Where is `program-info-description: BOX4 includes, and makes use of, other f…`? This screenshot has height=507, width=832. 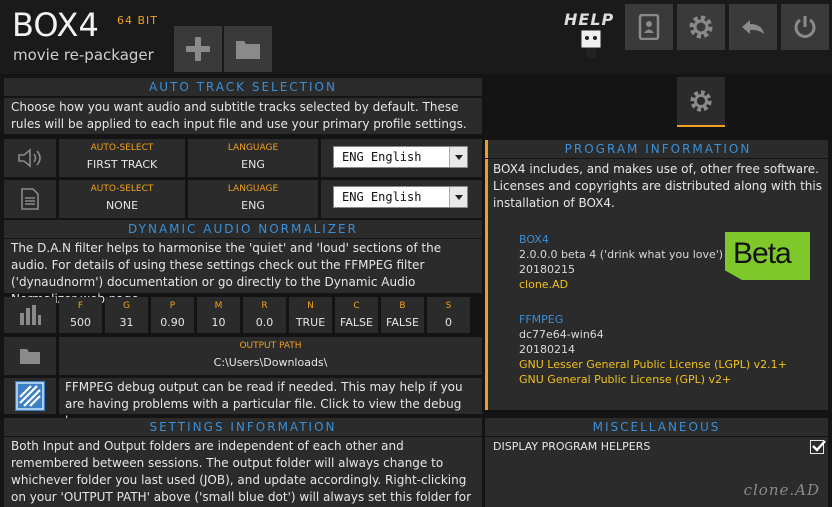
program-info-description: BOX4 includes, and makes use of, other f… is located at coordinates (657, 186).